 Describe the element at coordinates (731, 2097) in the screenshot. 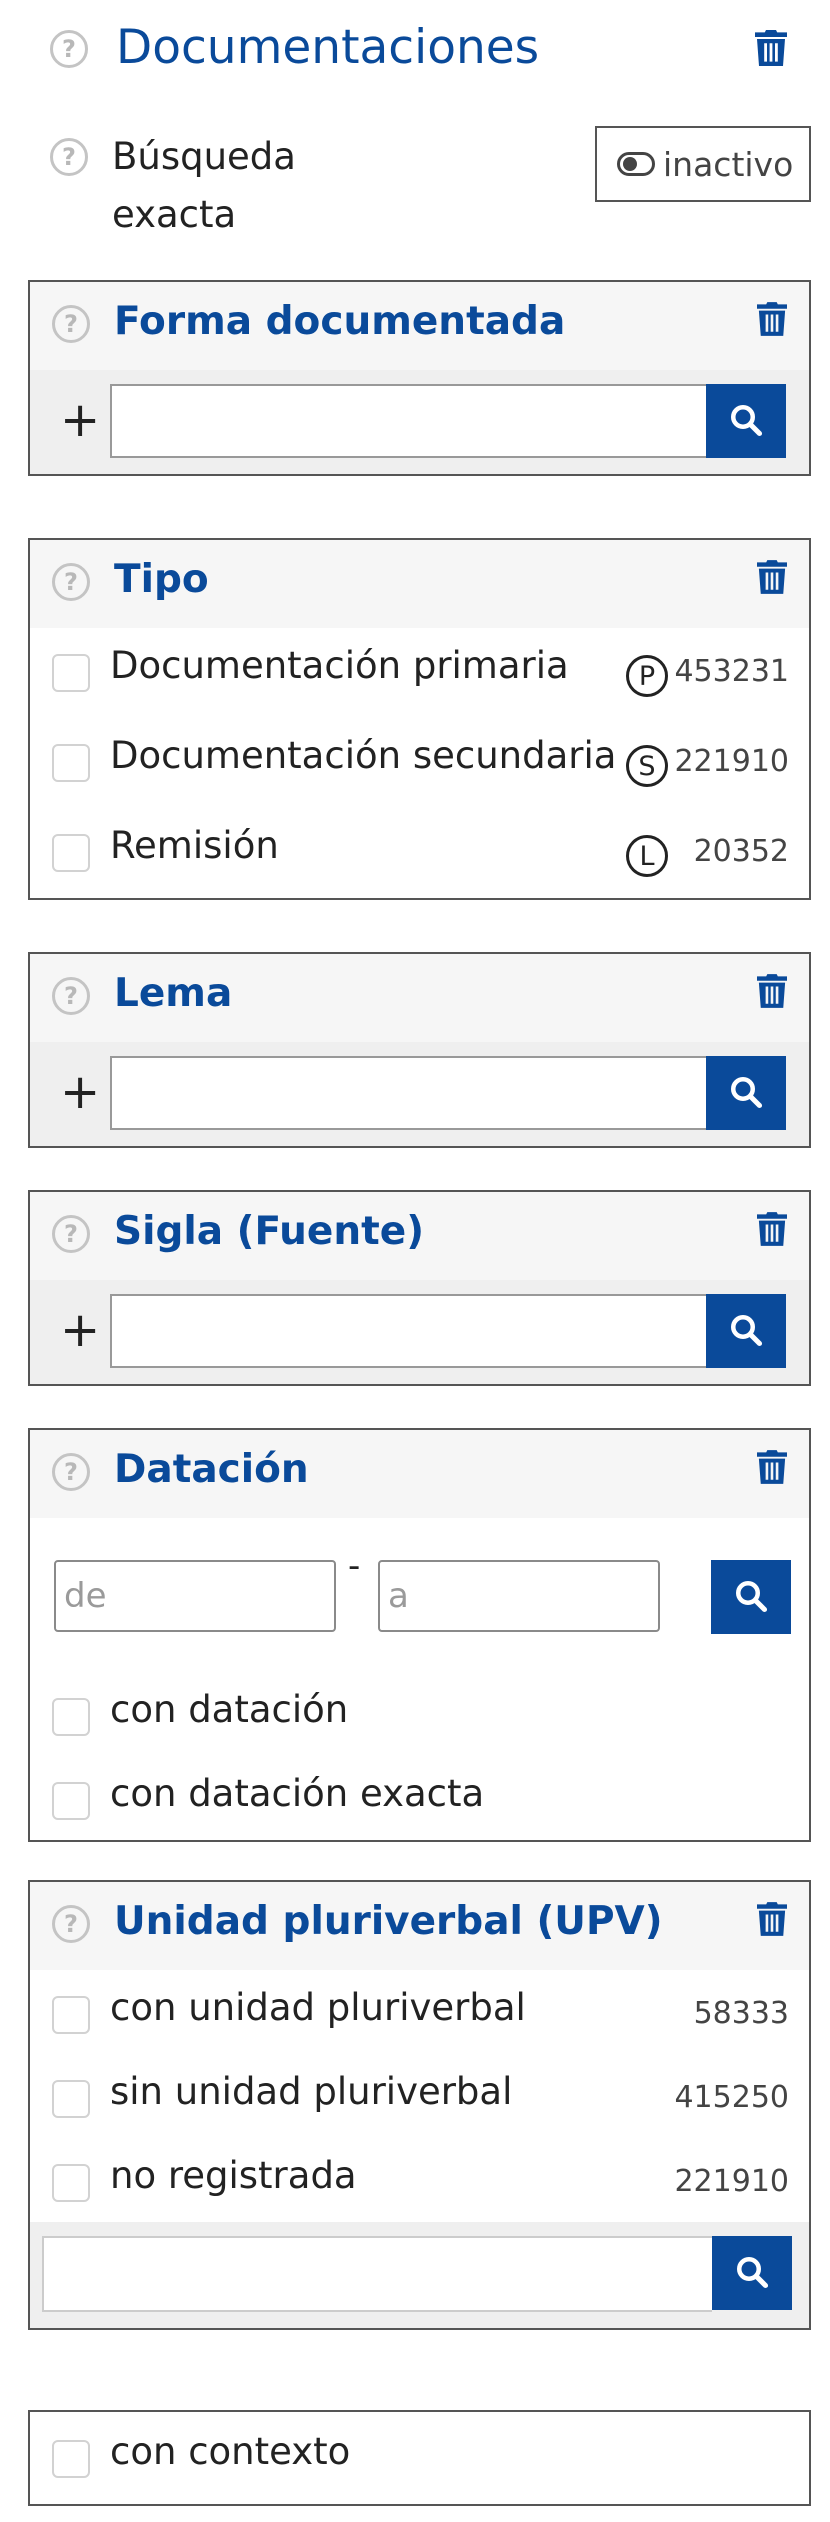

I see `item-count: 415250` at that location.